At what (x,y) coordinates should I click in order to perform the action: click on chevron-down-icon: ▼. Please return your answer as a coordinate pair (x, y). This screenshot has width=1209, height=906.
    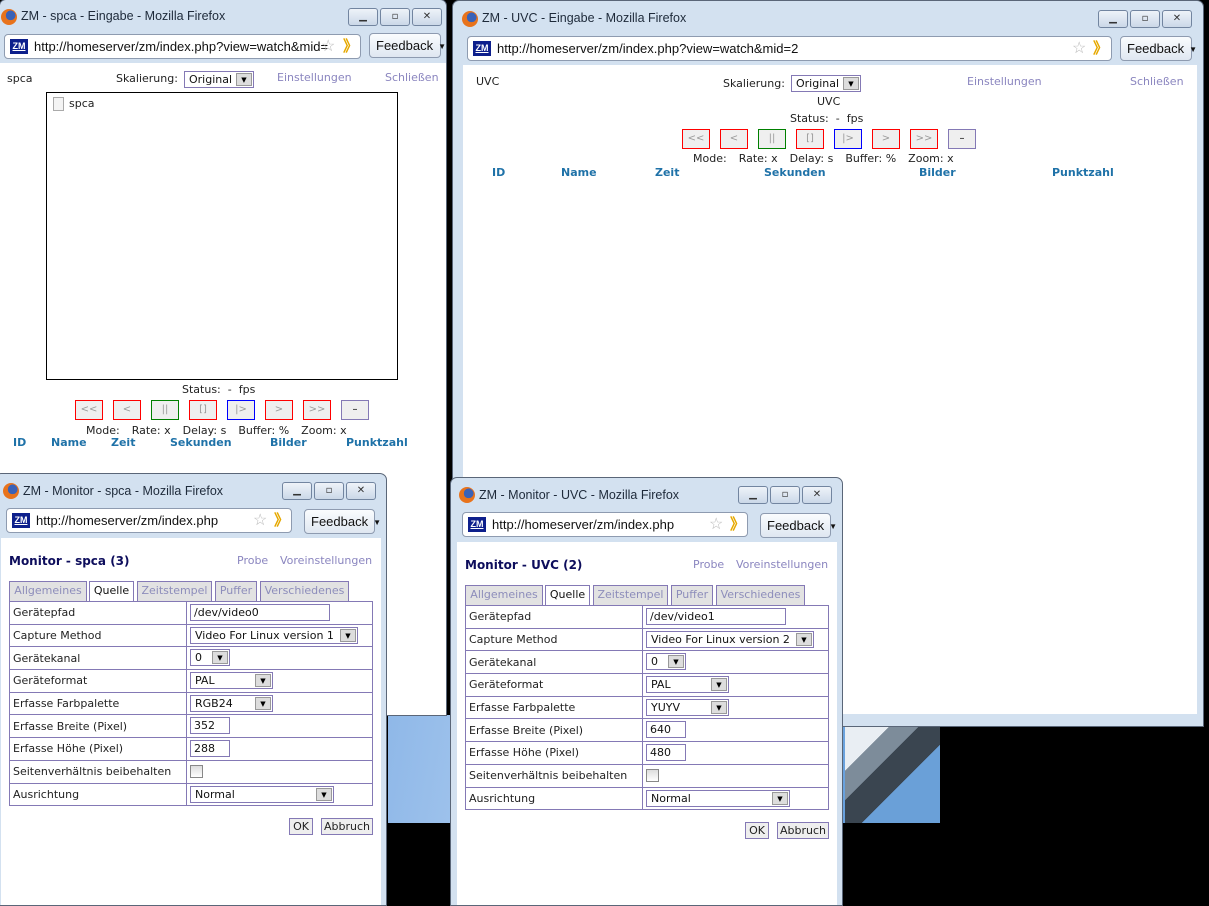
    Looking at the image, I should click on (719, 685).